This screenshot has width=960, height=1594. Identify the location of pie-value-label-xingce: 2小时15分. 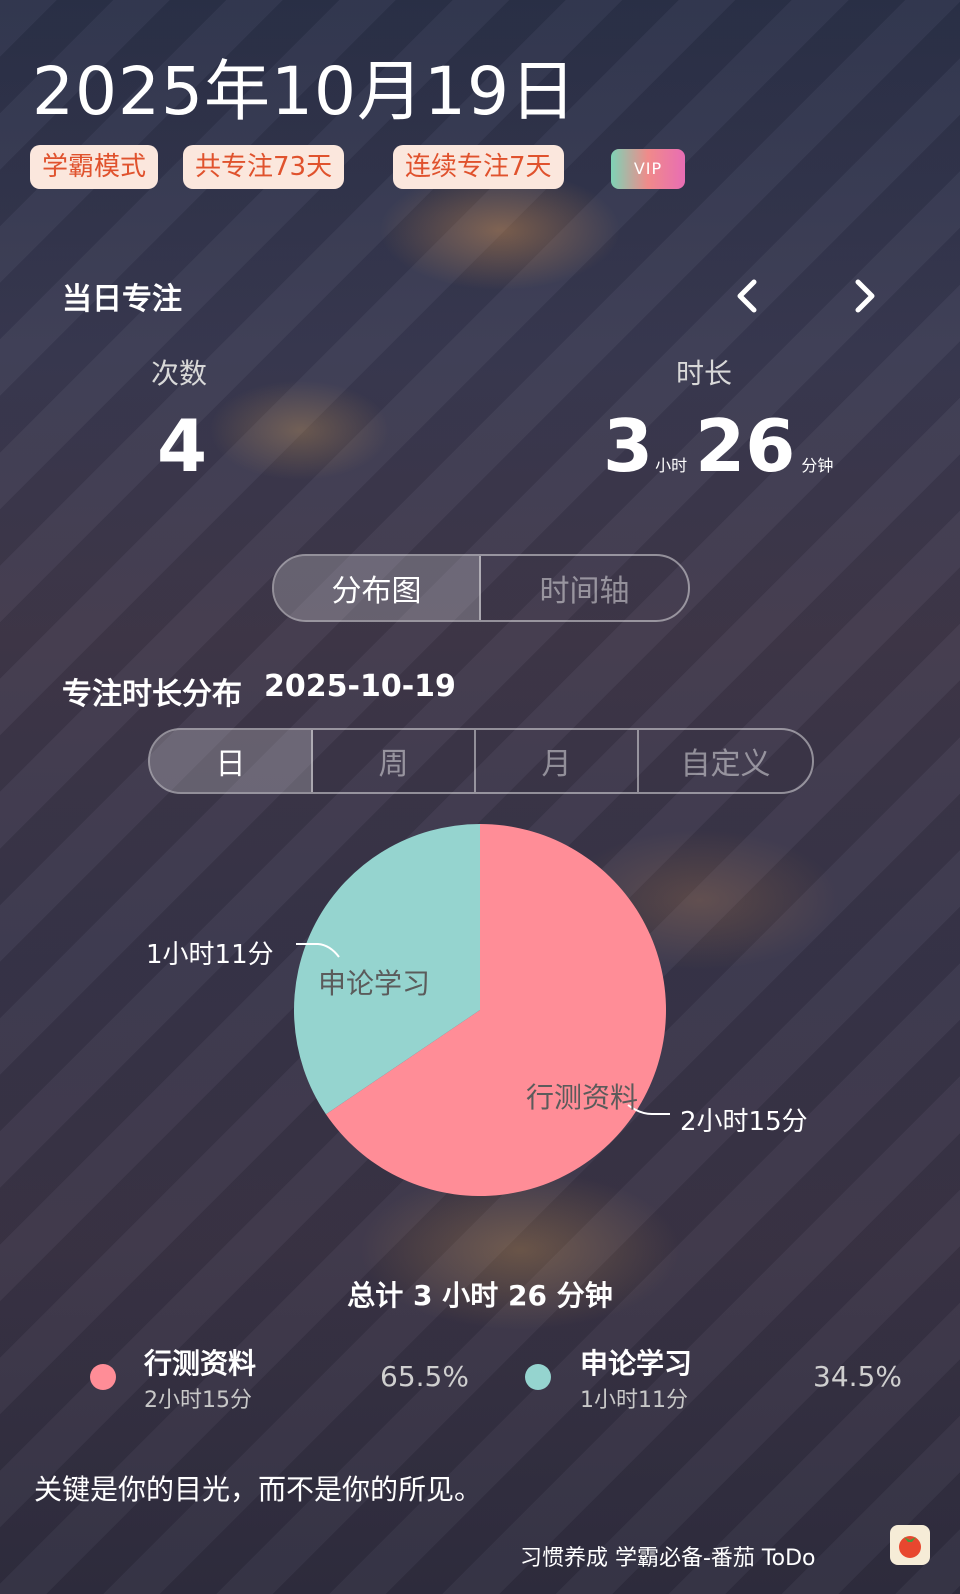
(744, 1122).